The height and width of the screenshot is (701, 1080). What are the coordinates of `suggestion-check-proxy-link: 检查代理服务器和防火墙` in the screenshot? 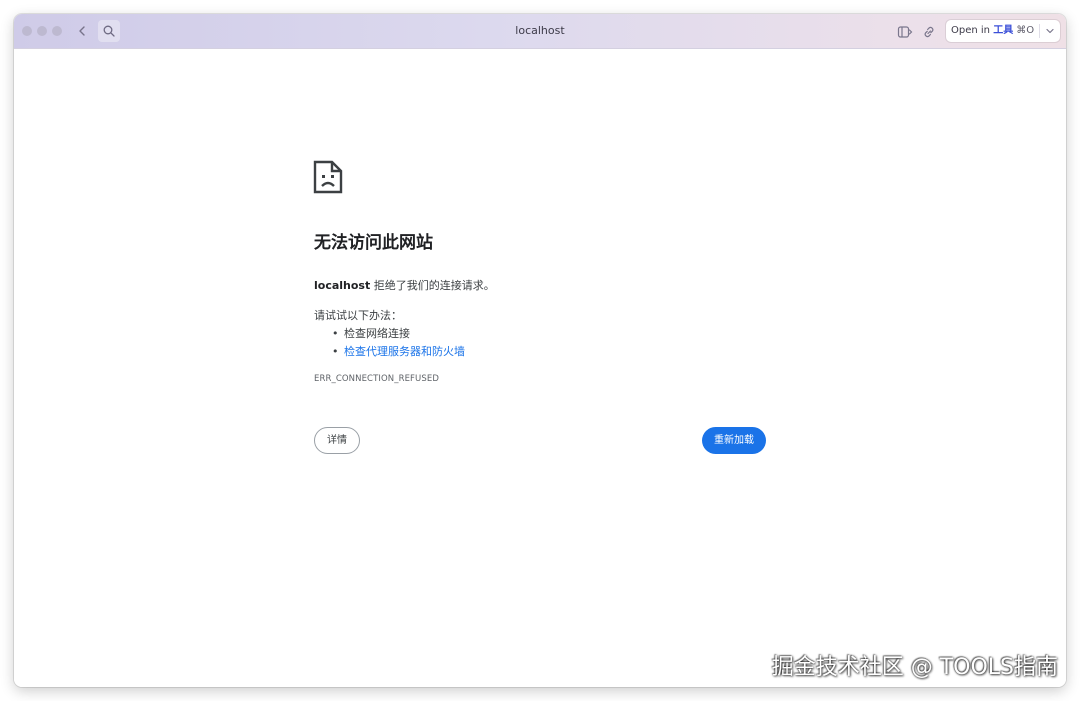 It's located at (398, 351).